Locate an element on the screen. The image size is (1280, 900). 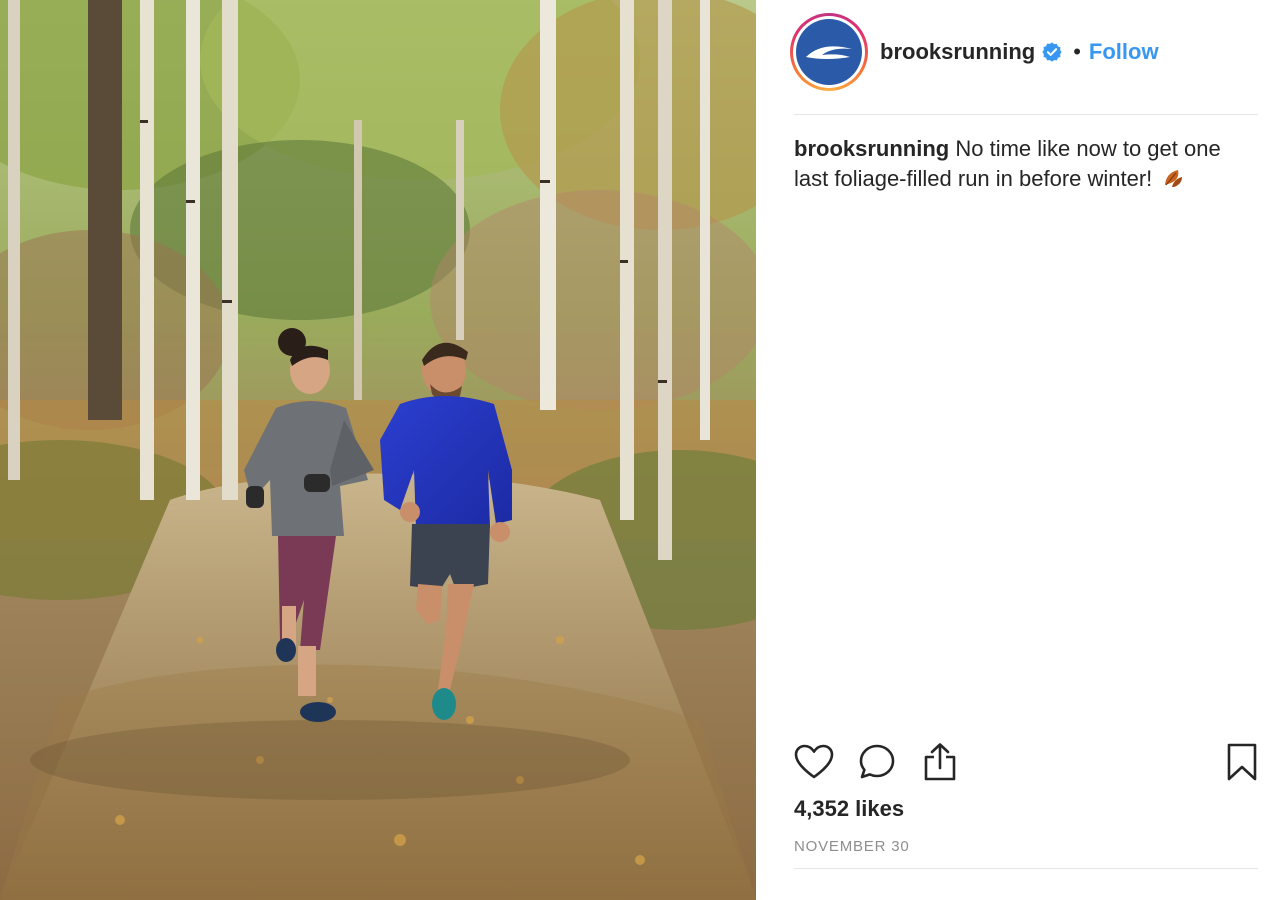
avatar-story-ring is located at coordinates (829, 52).